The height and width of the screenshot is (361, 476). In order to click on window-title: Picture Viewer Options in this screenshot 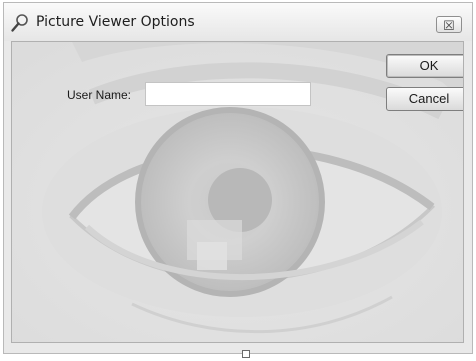, I will do `click(115, 22)`.